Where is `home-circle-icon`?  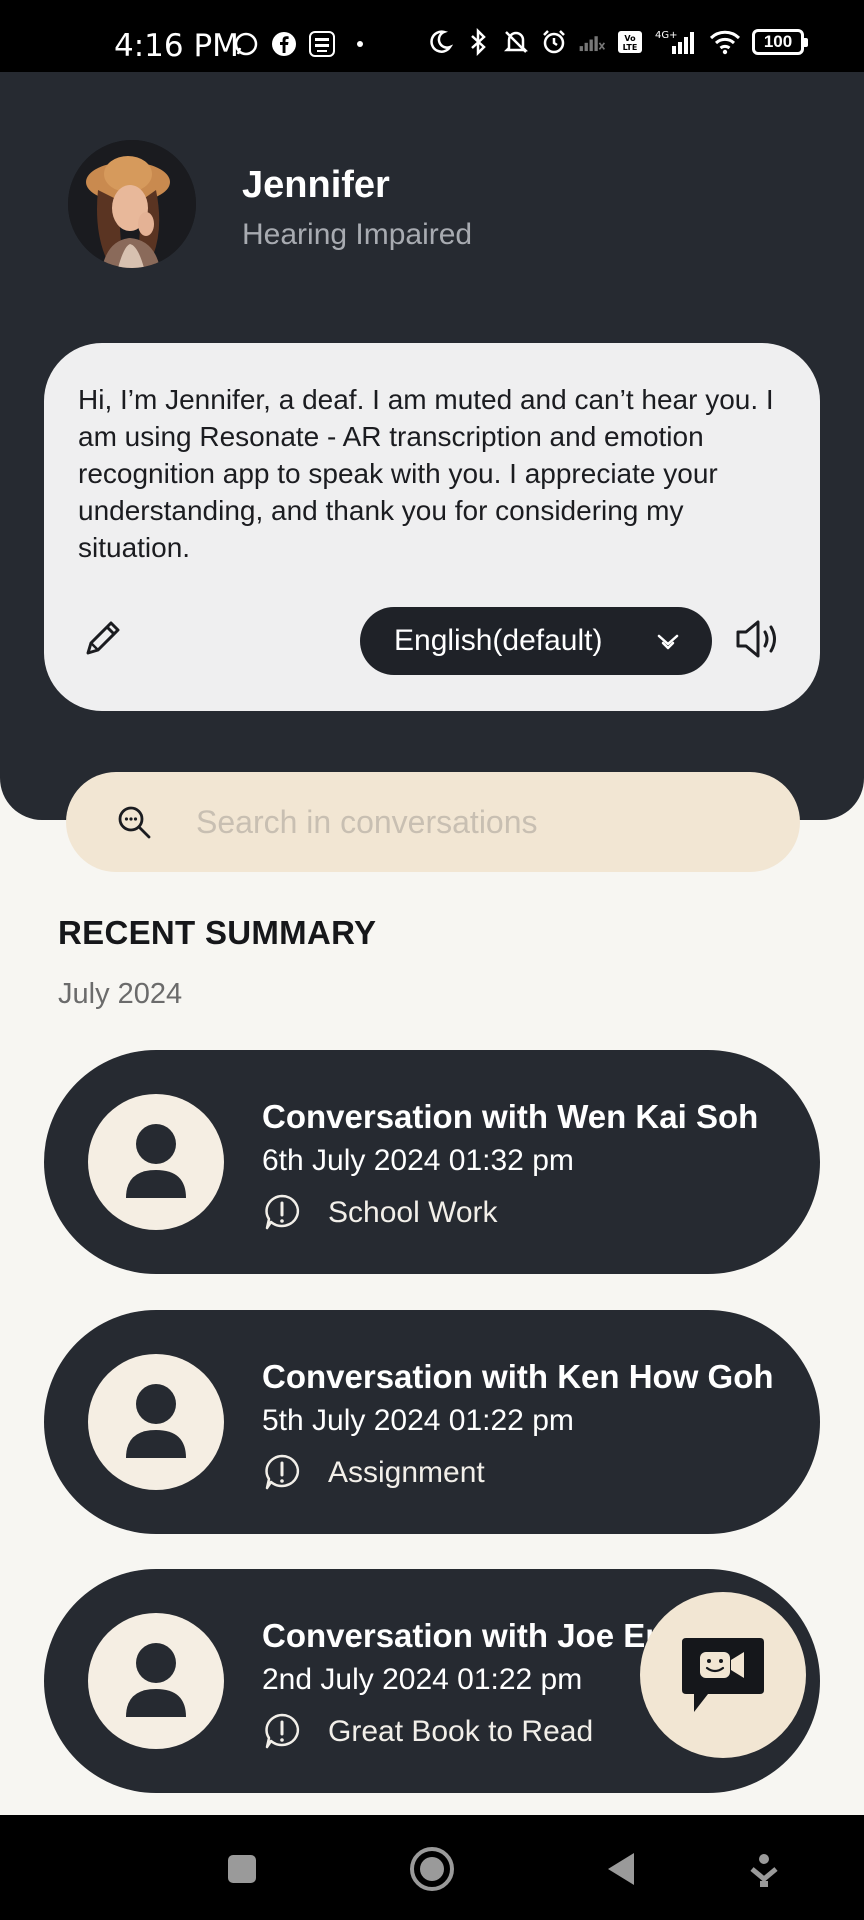
home-circle-icon is located at coordinates (432, 1869).